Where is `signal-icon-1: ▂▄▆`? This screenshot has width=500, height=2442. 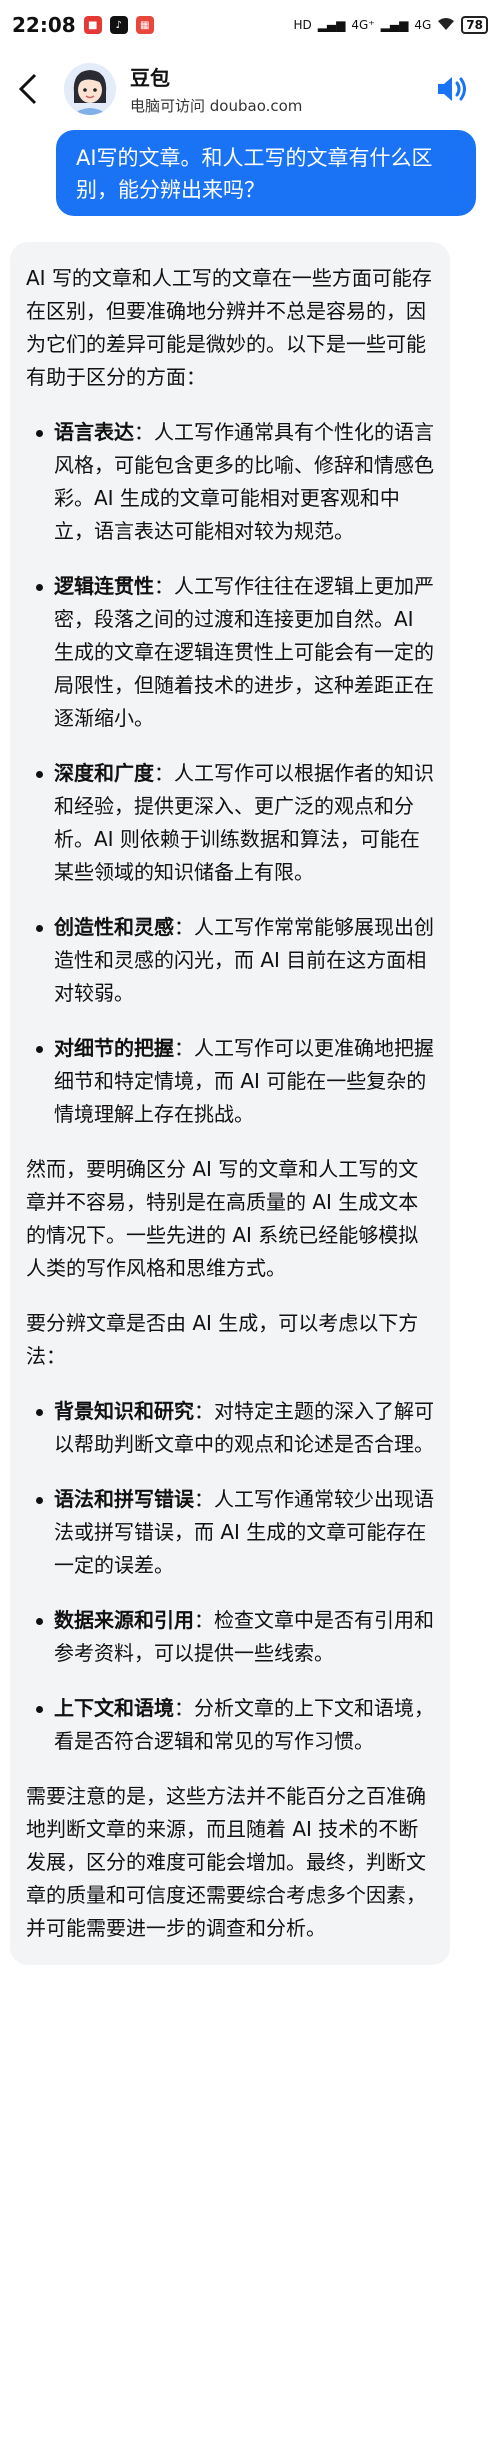
signal-icon-1: ▂▄▆ is located at coordinates (331, 25).